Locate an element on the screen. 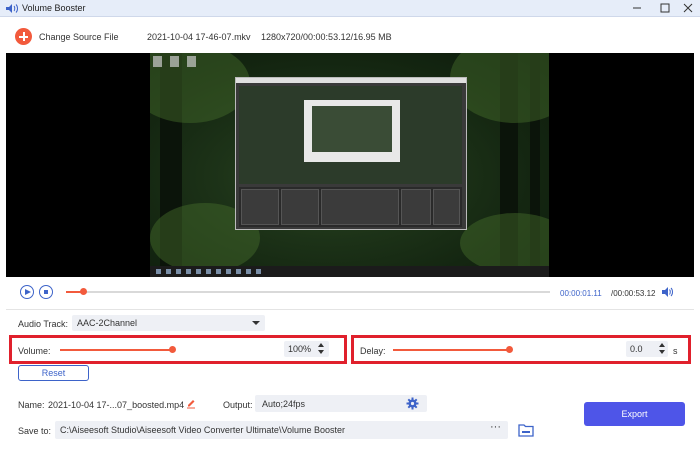 This screenshot has width=700, height=451. seek-bar-thumb is located at coordinates (83, 291).